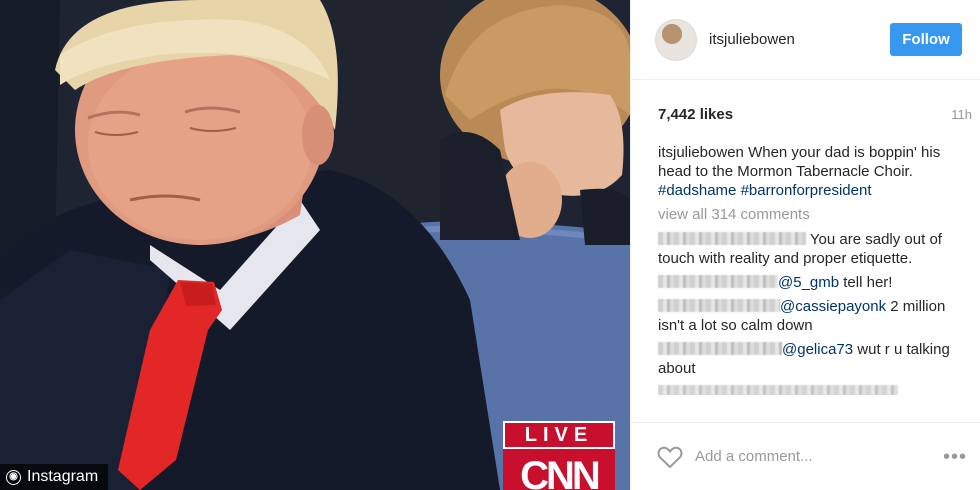 This screenshot has height=490, width=980. Describe the element at coordinates (778, 390) in the screenshot. I see `redacted-comment` at that location.